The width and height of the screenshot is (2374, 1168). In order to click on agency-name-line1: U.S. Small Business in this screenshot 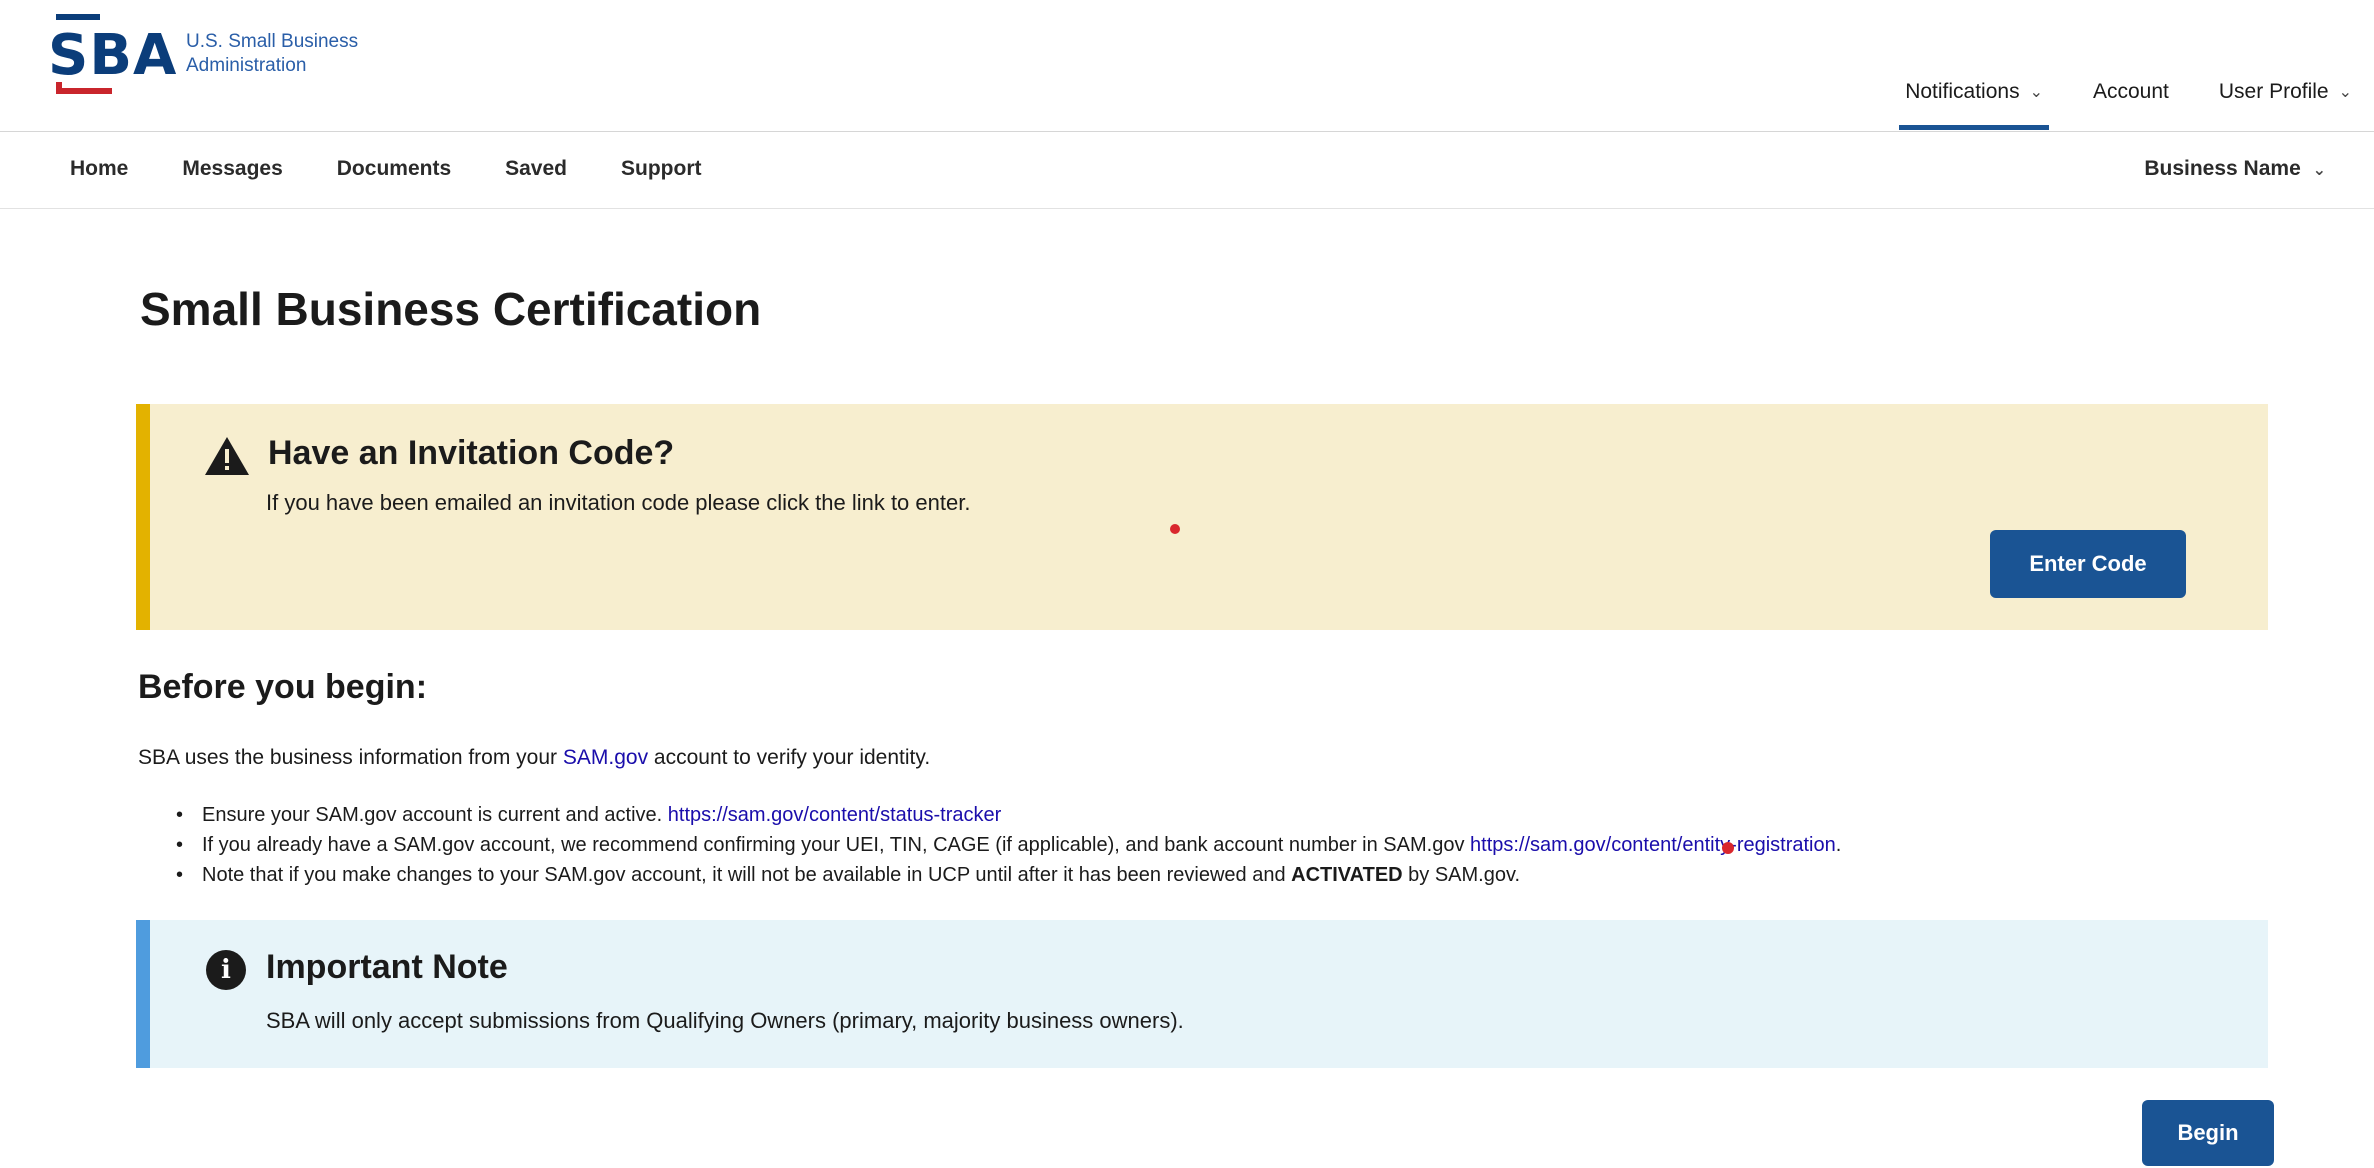, I will do `click(272, 41)`.